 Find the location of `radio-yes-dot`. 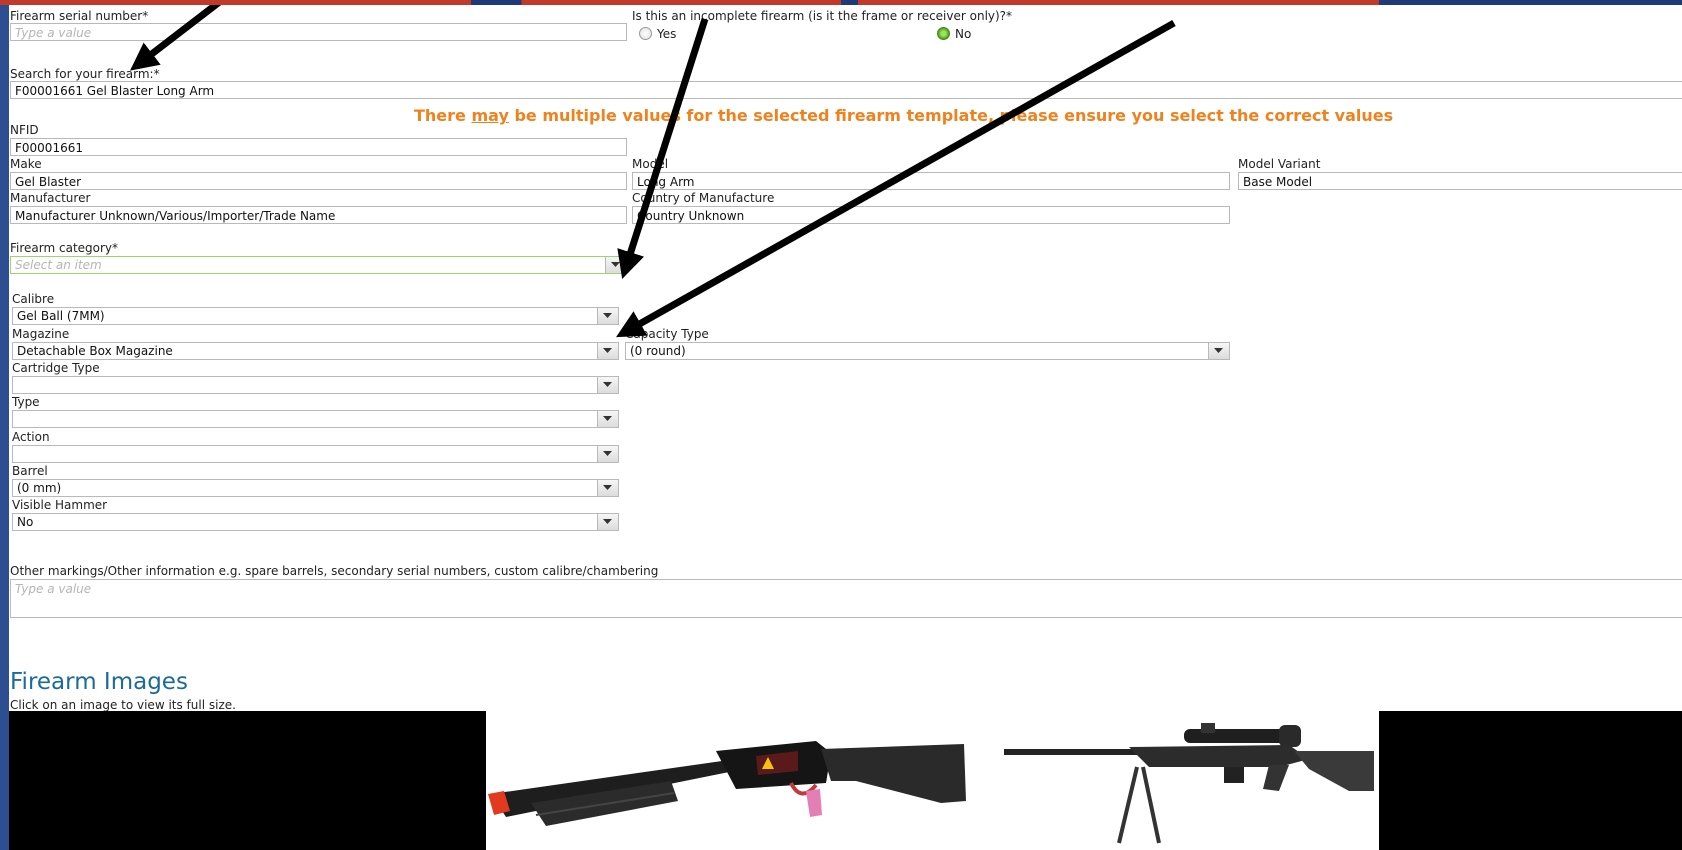

radio-yes-dot is located at coordinates (645, 33).